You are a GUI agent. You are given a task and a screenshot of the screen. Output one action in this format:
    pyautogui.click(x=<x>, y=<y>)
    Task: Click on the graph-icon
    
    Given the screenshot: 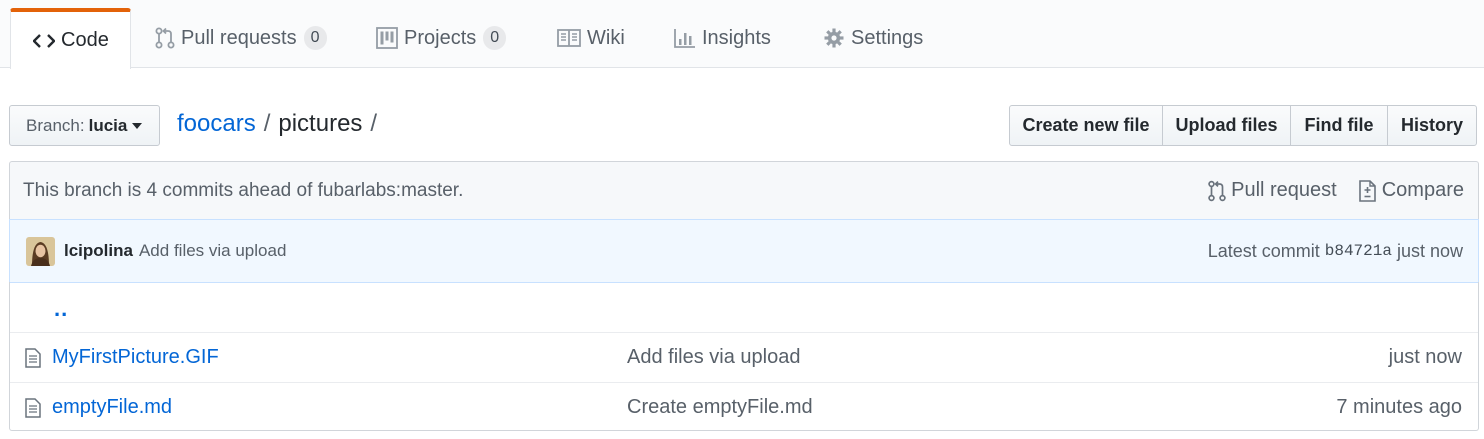 What is the action you would take?
    pyautogui.click(x=685, y=38)
    